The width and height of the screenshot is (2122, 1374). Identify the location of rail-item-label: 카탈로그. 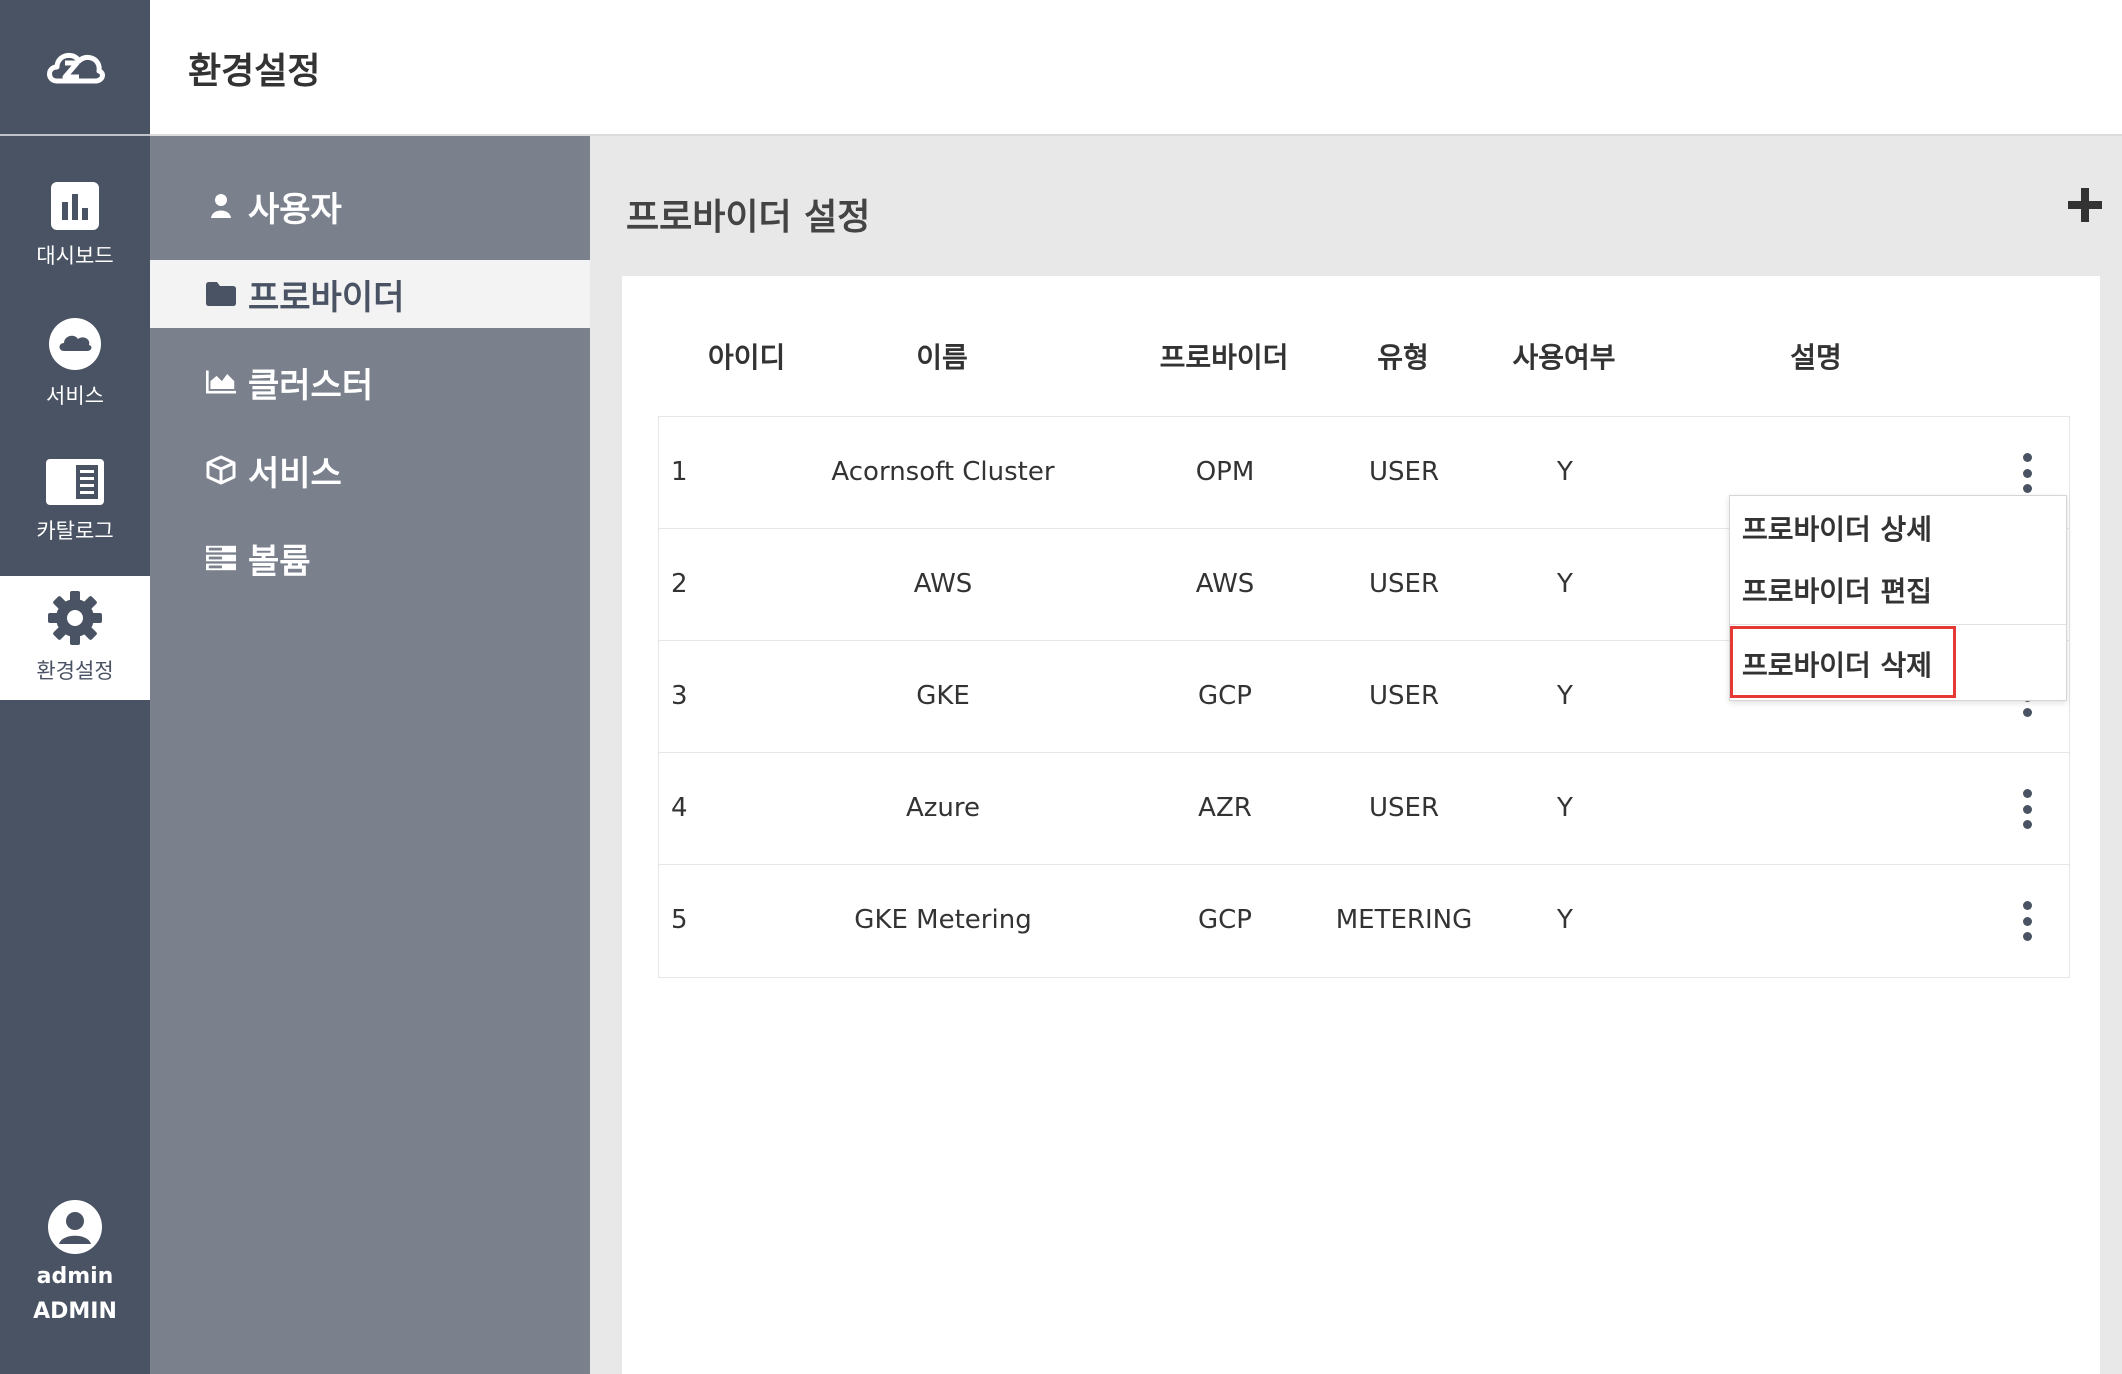
(75, 531).